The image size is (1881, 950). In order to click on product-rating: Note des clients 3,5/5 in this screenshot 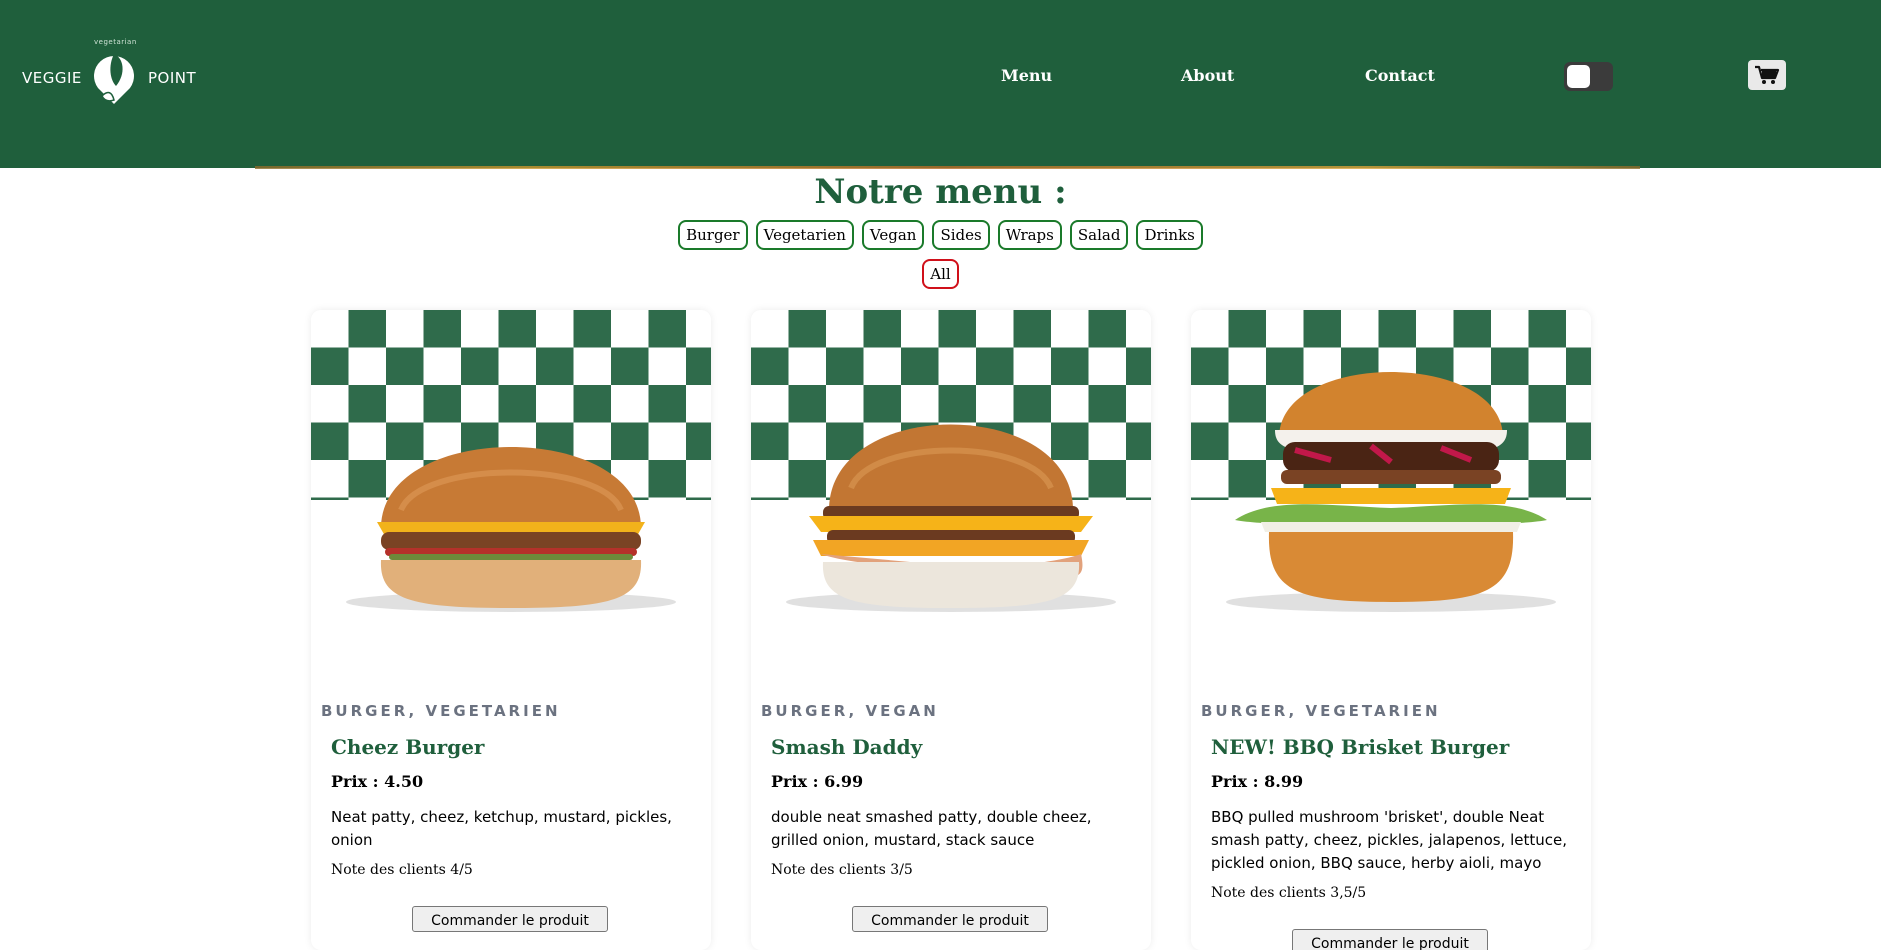, I will do `click(1289, 893)`.